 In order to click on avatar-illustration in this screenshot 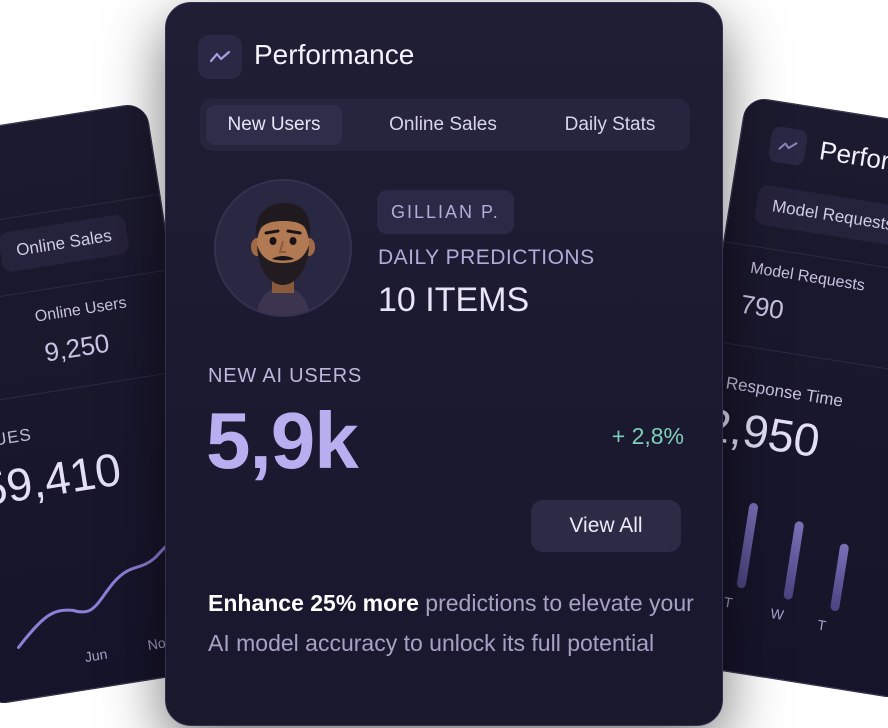, I will do `click(283, 248)`.